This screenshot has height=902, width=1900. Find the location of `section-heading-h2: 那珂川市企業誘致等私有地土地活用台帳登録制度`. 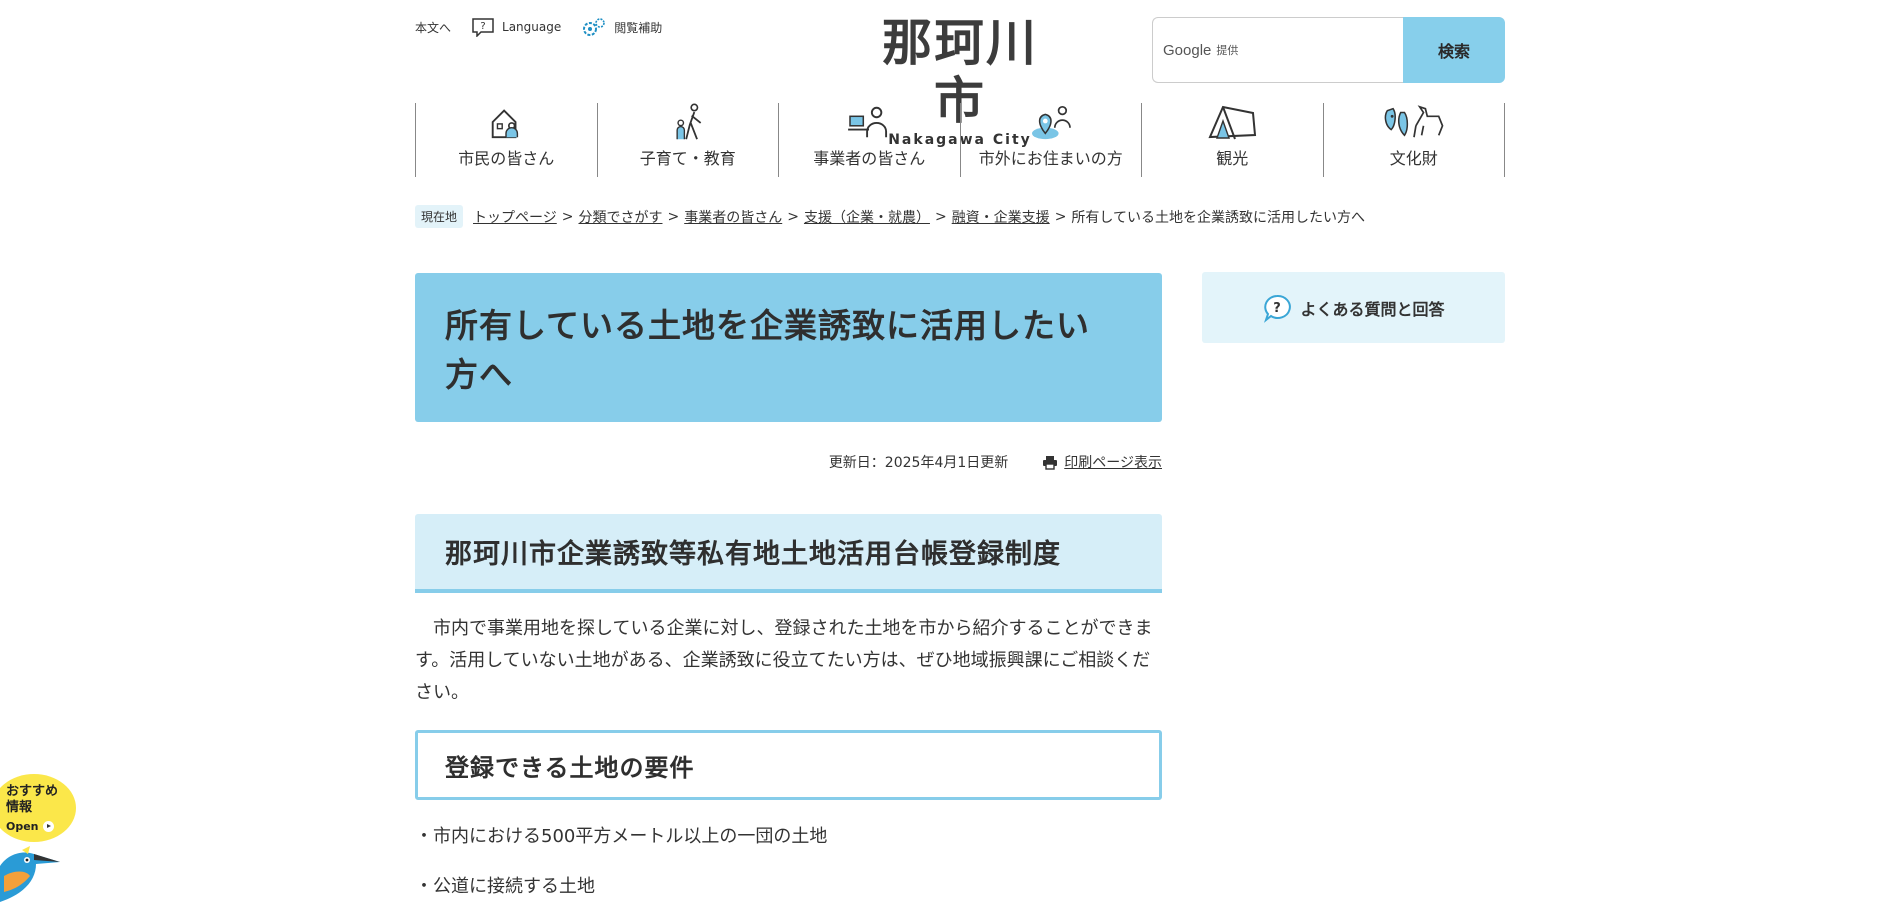

section-heading-h2: 那珂川市企業誘致等私有地土地活用台帳登録制度 is located at coordinates (788, 553).